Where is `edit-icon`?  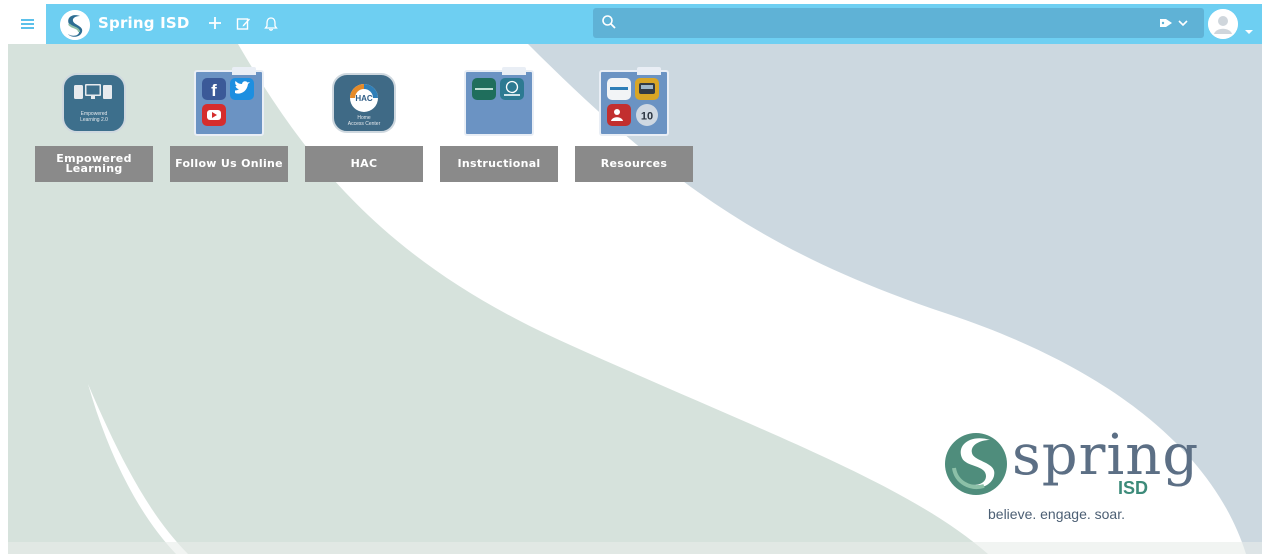
edit-icon is located at coordinates (243, 23).